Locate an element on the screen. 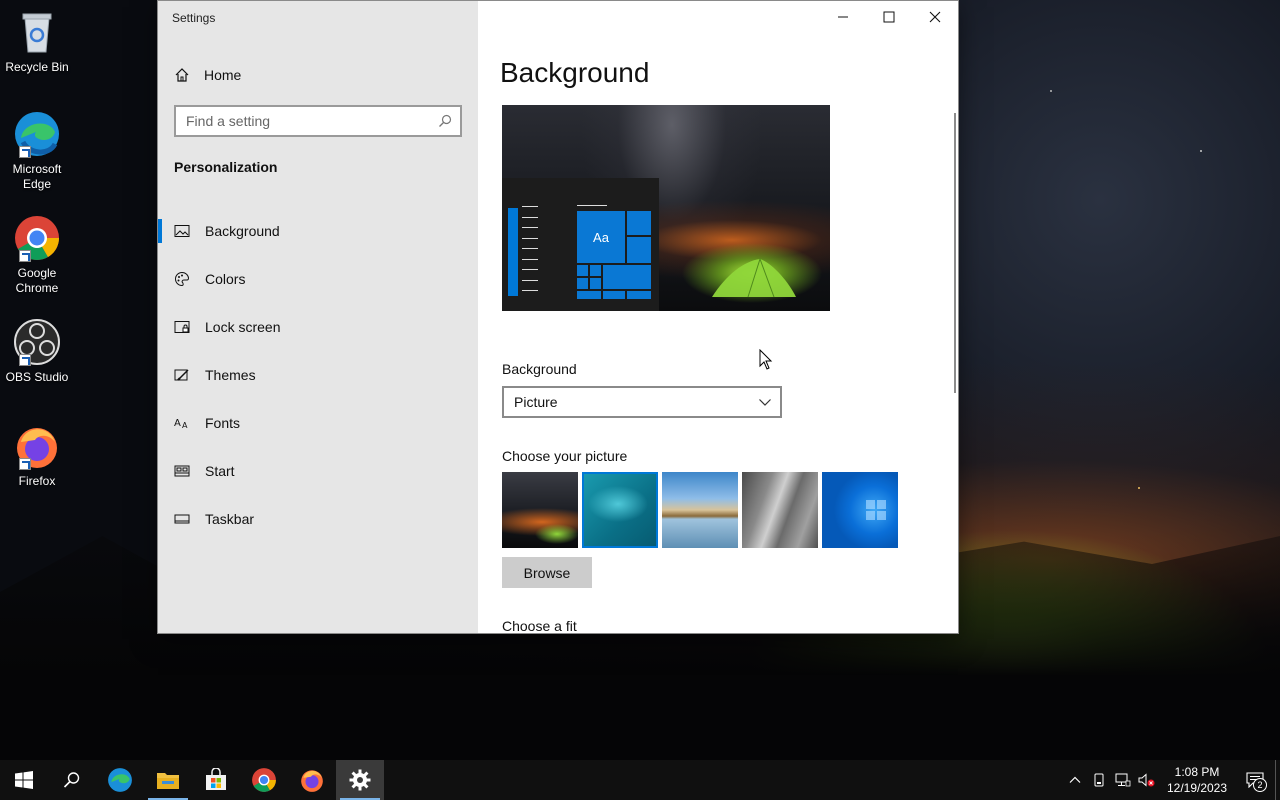 The width and height of the screenshot is (1280, 800). volume-button is located at coordinates (1147, 780).